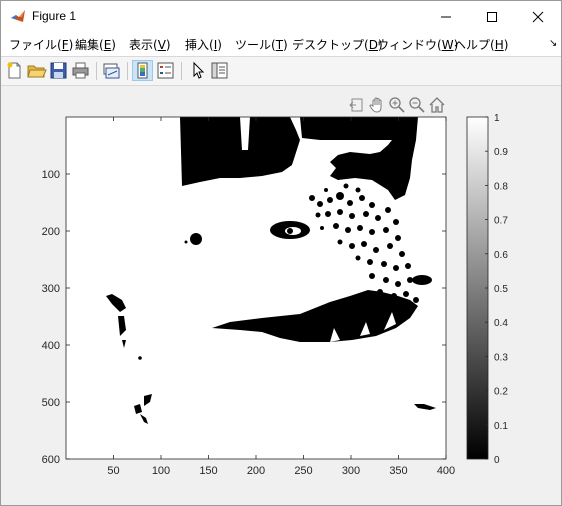  What do you see at coordinates (501, 357) in the screenshot?
I see `colorbar-tick-label: 0.3` at bounding box center [501, 357].